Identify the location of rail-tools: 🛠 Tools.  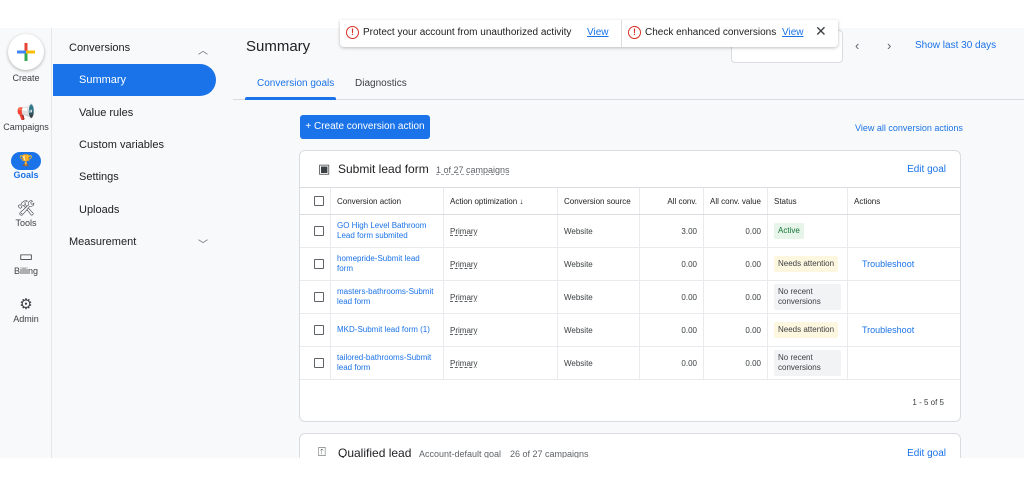
(26, 214).